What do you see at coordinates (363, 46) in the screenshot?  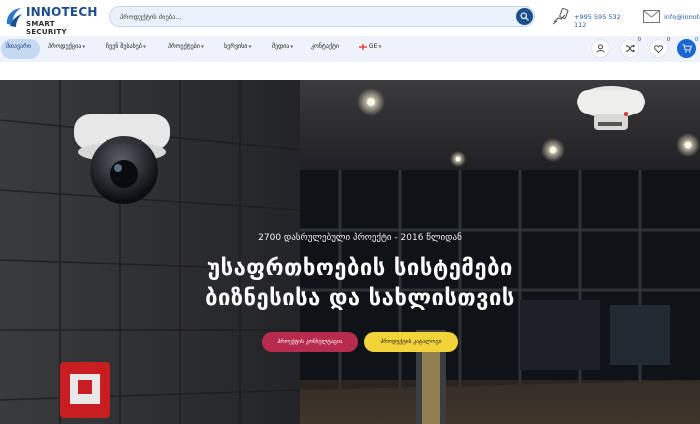 I see `flag-georgia-icon` at bounding box center [363, 46].